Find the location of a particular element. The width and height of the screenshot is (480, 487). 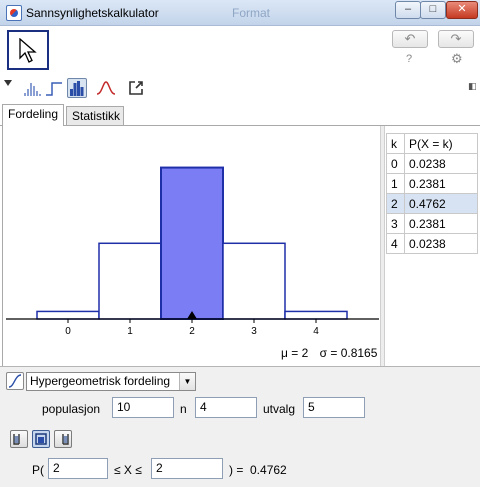

column-header-k: k is located at coordinates (395, 143).